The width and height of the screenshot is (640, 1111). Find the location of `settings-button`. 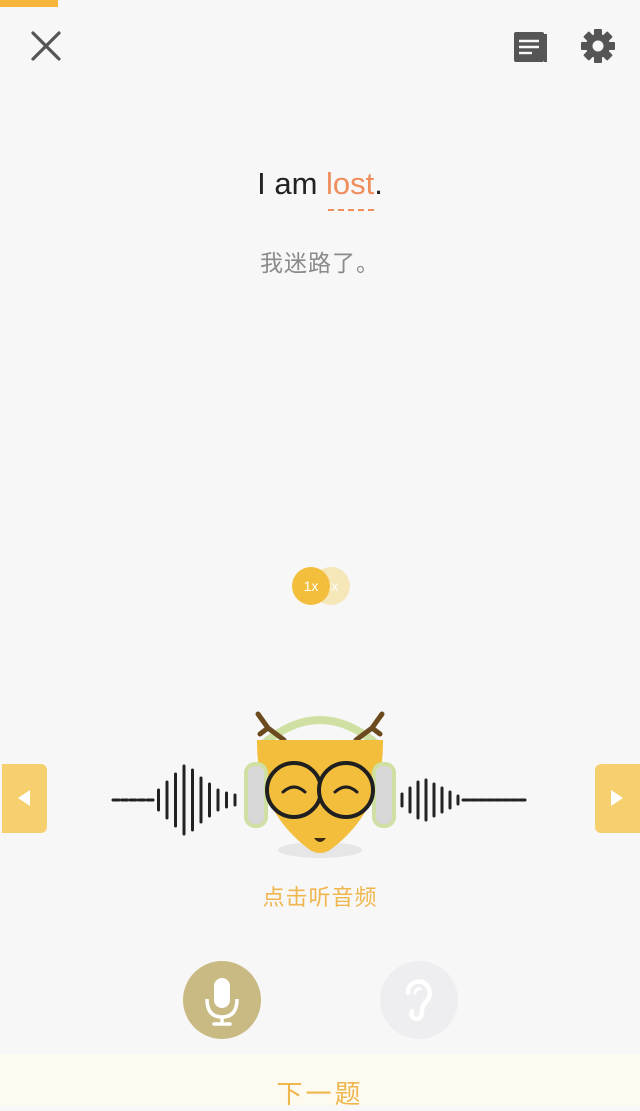

settings-button is located at coordinates (598, 48).